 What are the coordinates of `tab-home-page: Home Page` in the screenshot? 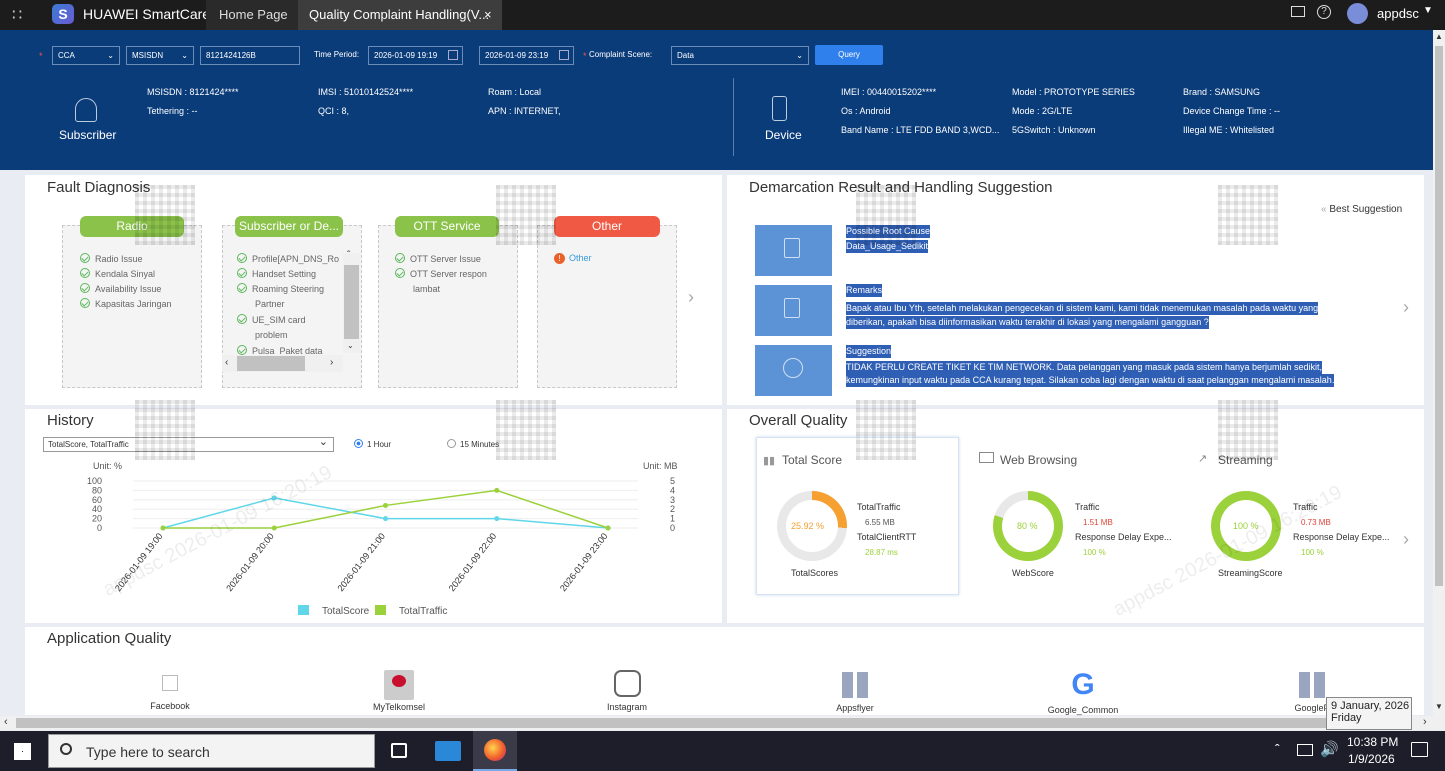 It's located at (252, 15).